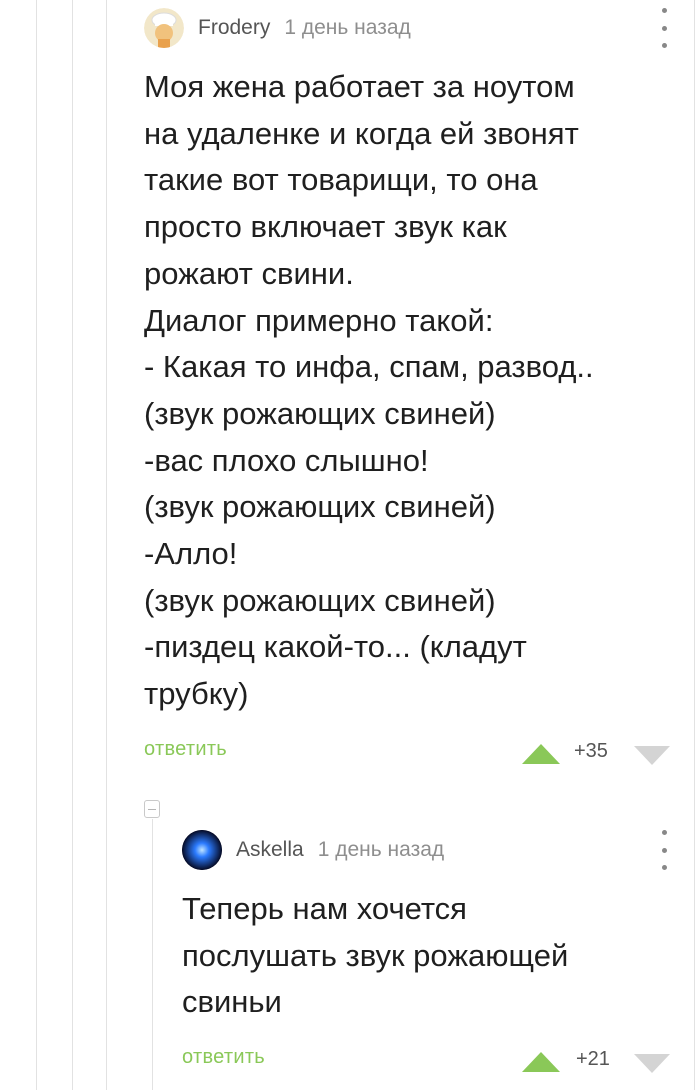  I want to click on blue-orb-avatar-icon, so click(202, 850).